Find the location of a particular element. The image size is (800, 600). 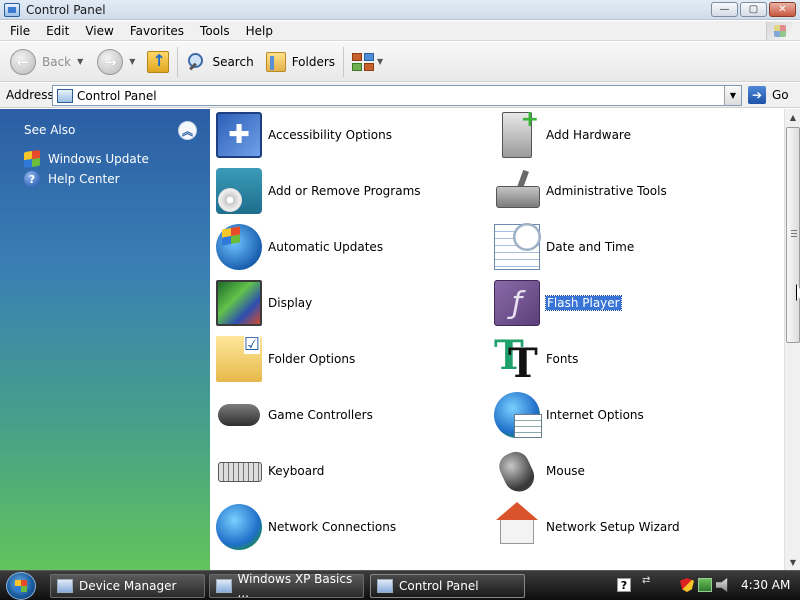

item-label: Network Setup Wizard is located at coordinates (613, 527).